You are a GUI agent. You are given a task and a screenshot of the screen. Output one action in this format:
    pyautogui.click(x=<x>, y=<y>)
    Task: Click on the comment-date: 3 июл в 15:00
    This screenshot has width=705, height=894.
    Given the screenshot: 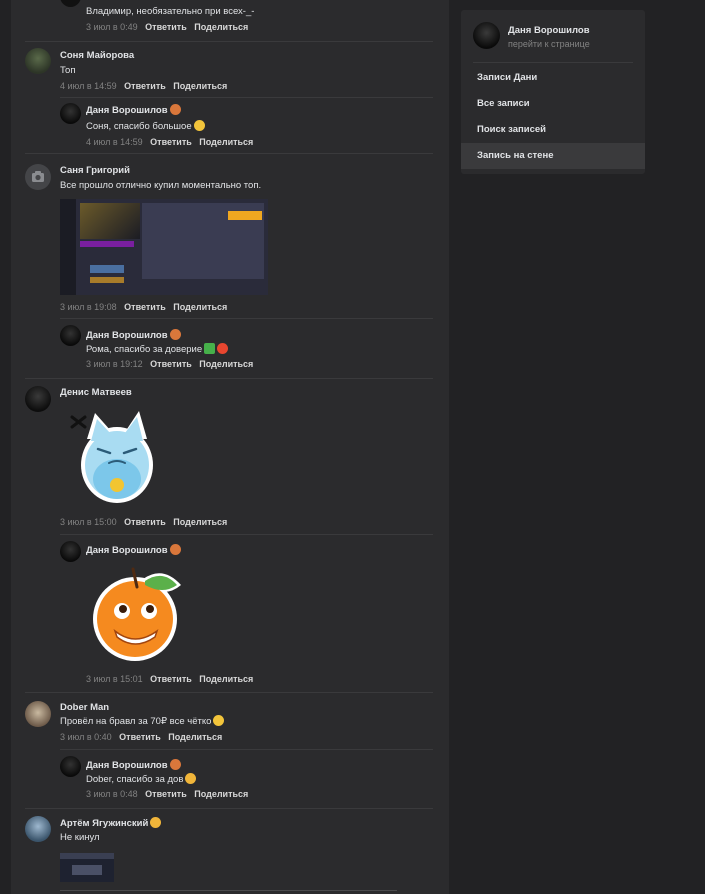 What is the action you would take?
    pyautogui.click(x=88, y=522)
    